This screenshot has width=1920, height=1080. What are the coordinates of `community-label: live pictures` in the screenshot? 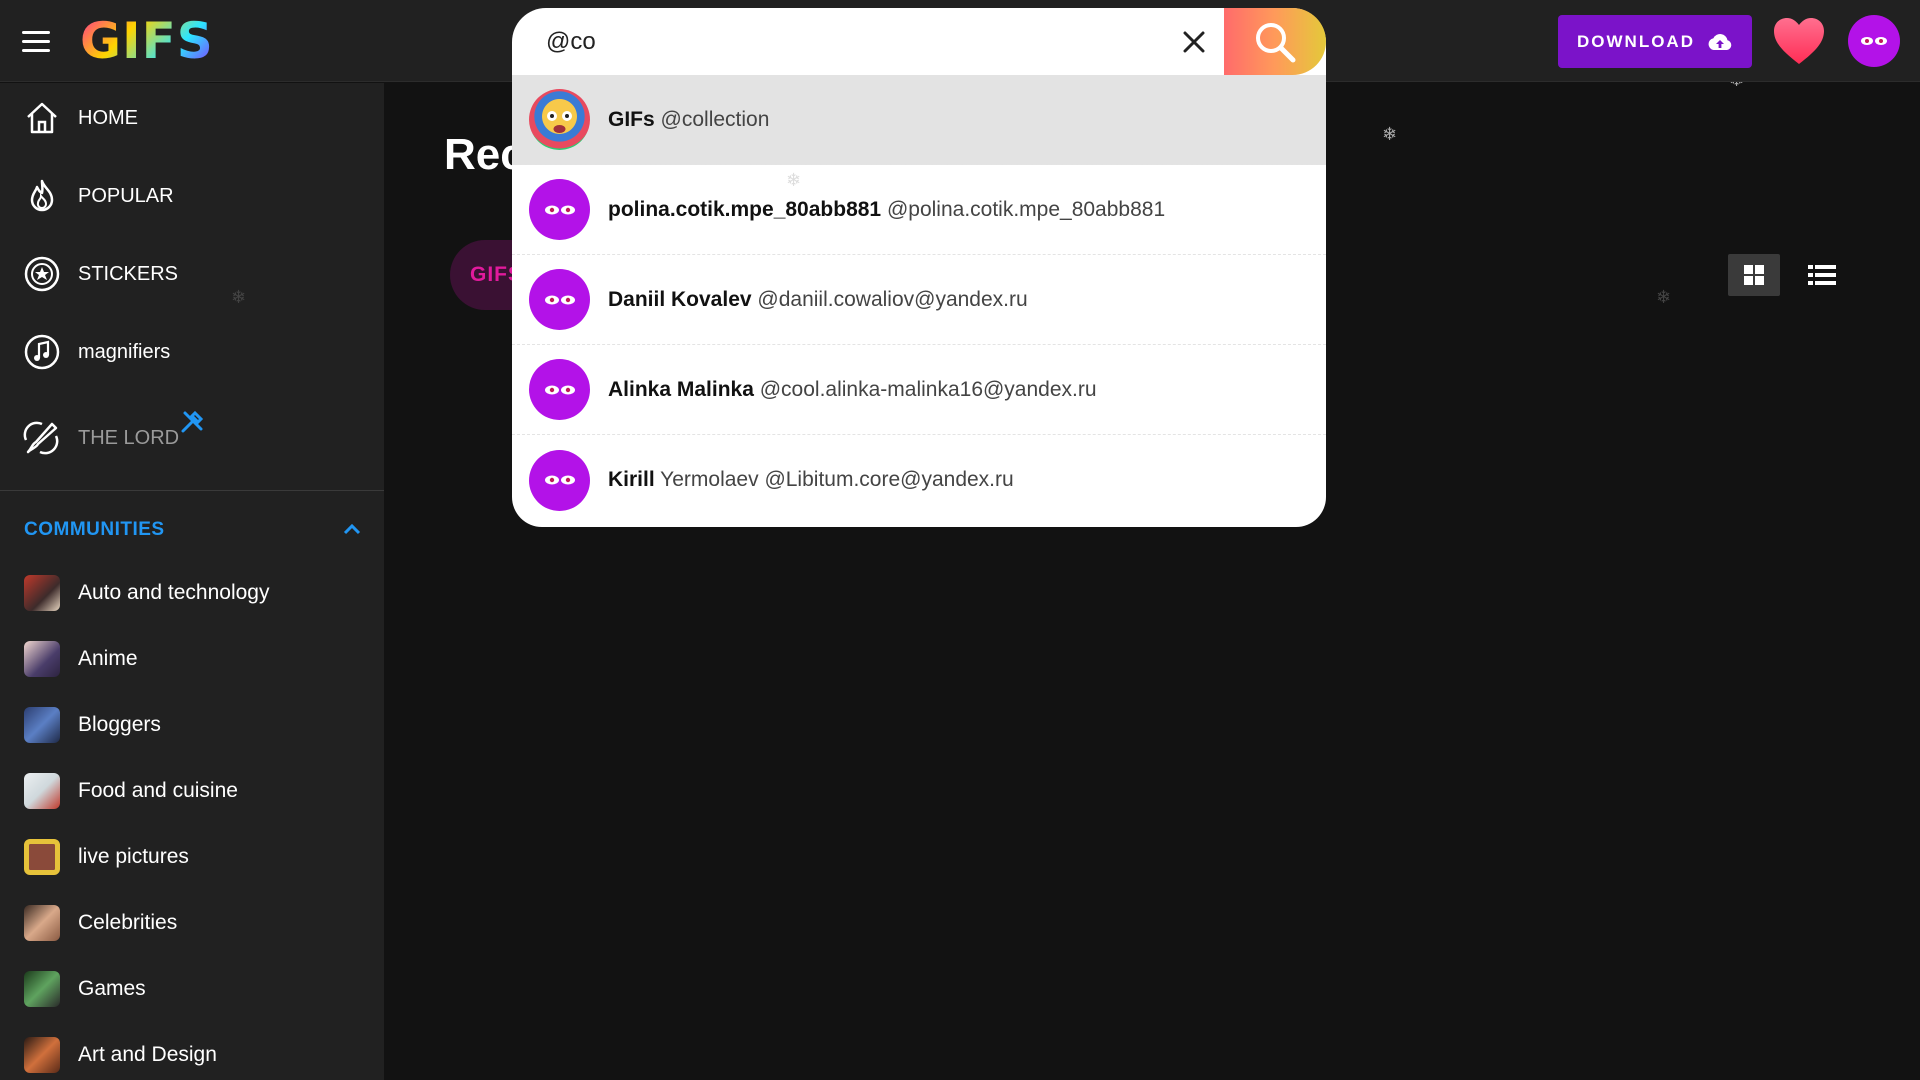 It's located at (133, 856).